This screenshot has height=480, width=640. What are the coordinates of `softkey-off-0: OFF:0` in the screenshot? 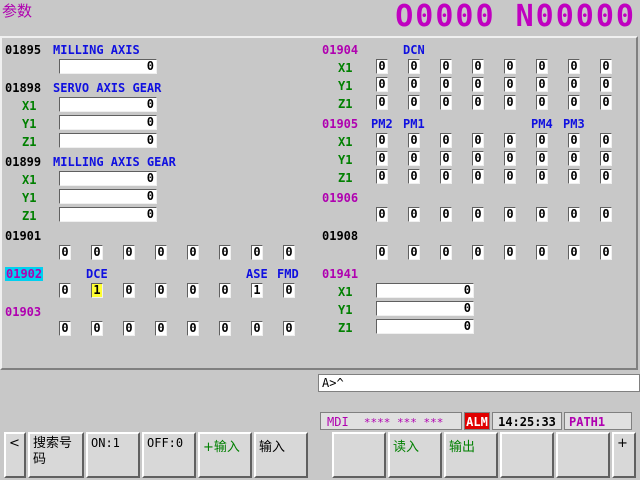 It's located at (169, 455).